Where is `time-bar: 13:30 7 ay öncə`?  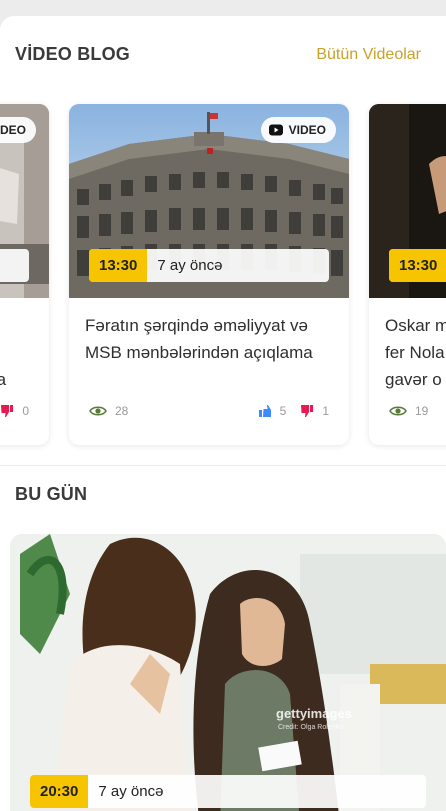
time-bar: 13:30 7 ay öncə is located at coordinates (209, 265).